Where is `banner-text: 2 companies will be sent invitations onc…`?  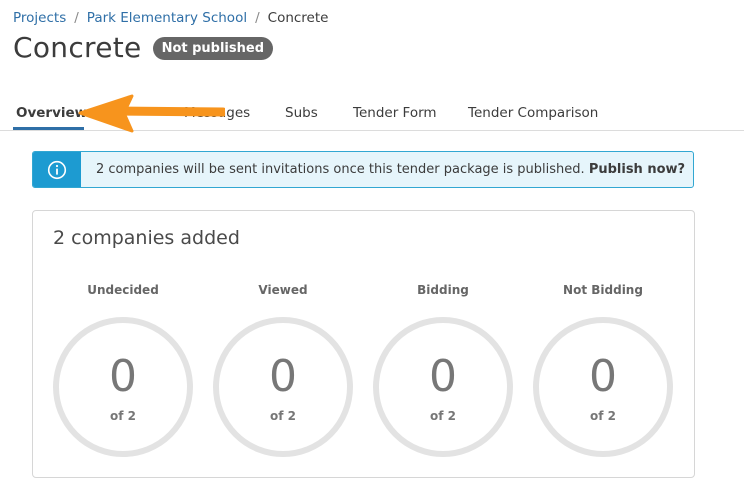
banner-text: 2 companies will be sent invitations onc… is located at coordinates (390, 169).